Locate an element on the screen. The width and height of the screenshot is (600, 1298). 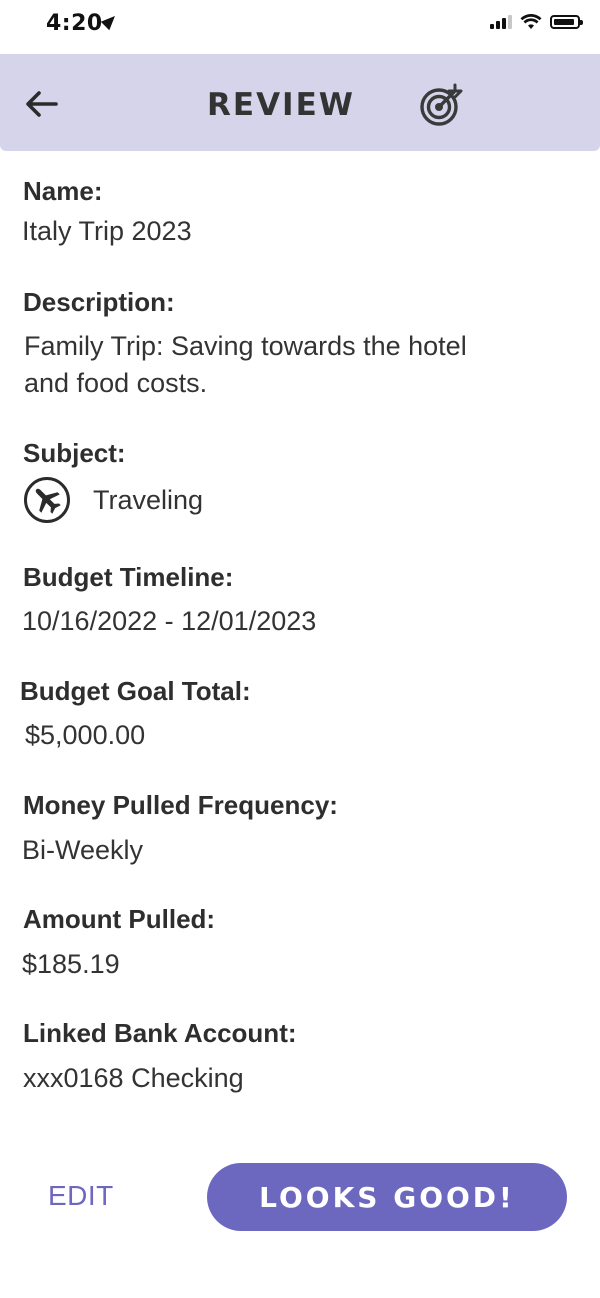
amount-pulled-label: Amount Pulled: is located at coordinates (119, 919).